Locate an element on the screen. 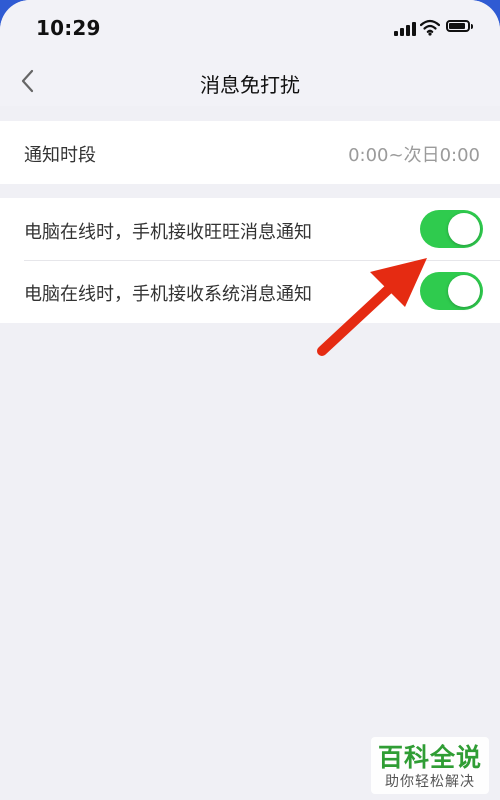  wangwang-notification-row: 电脑在线时，手机接收旺旺消息通知 is located at coordinates (250, 229).